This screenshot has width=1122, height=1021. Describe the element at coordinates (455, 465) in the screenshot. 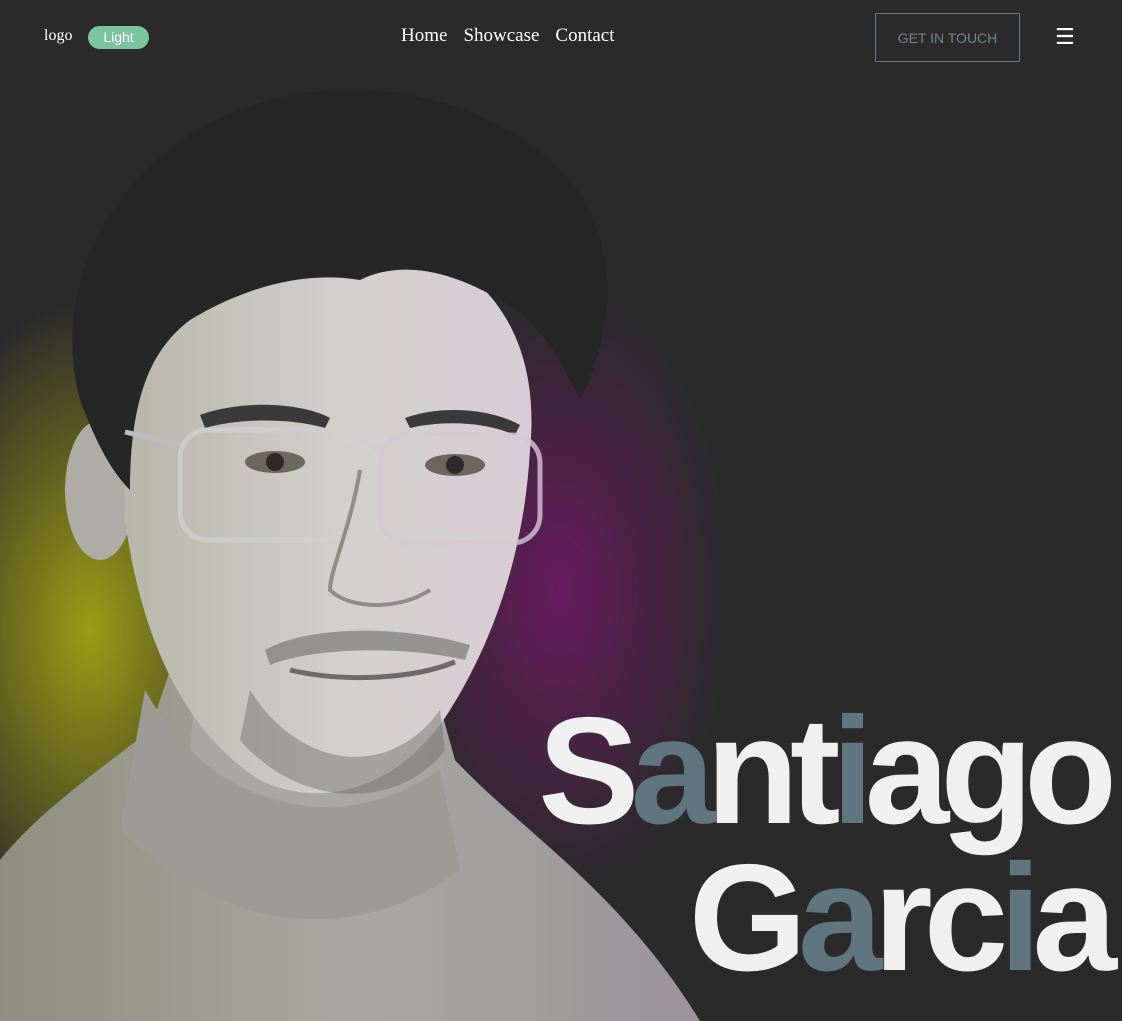

I see `right-pupil` at that location.